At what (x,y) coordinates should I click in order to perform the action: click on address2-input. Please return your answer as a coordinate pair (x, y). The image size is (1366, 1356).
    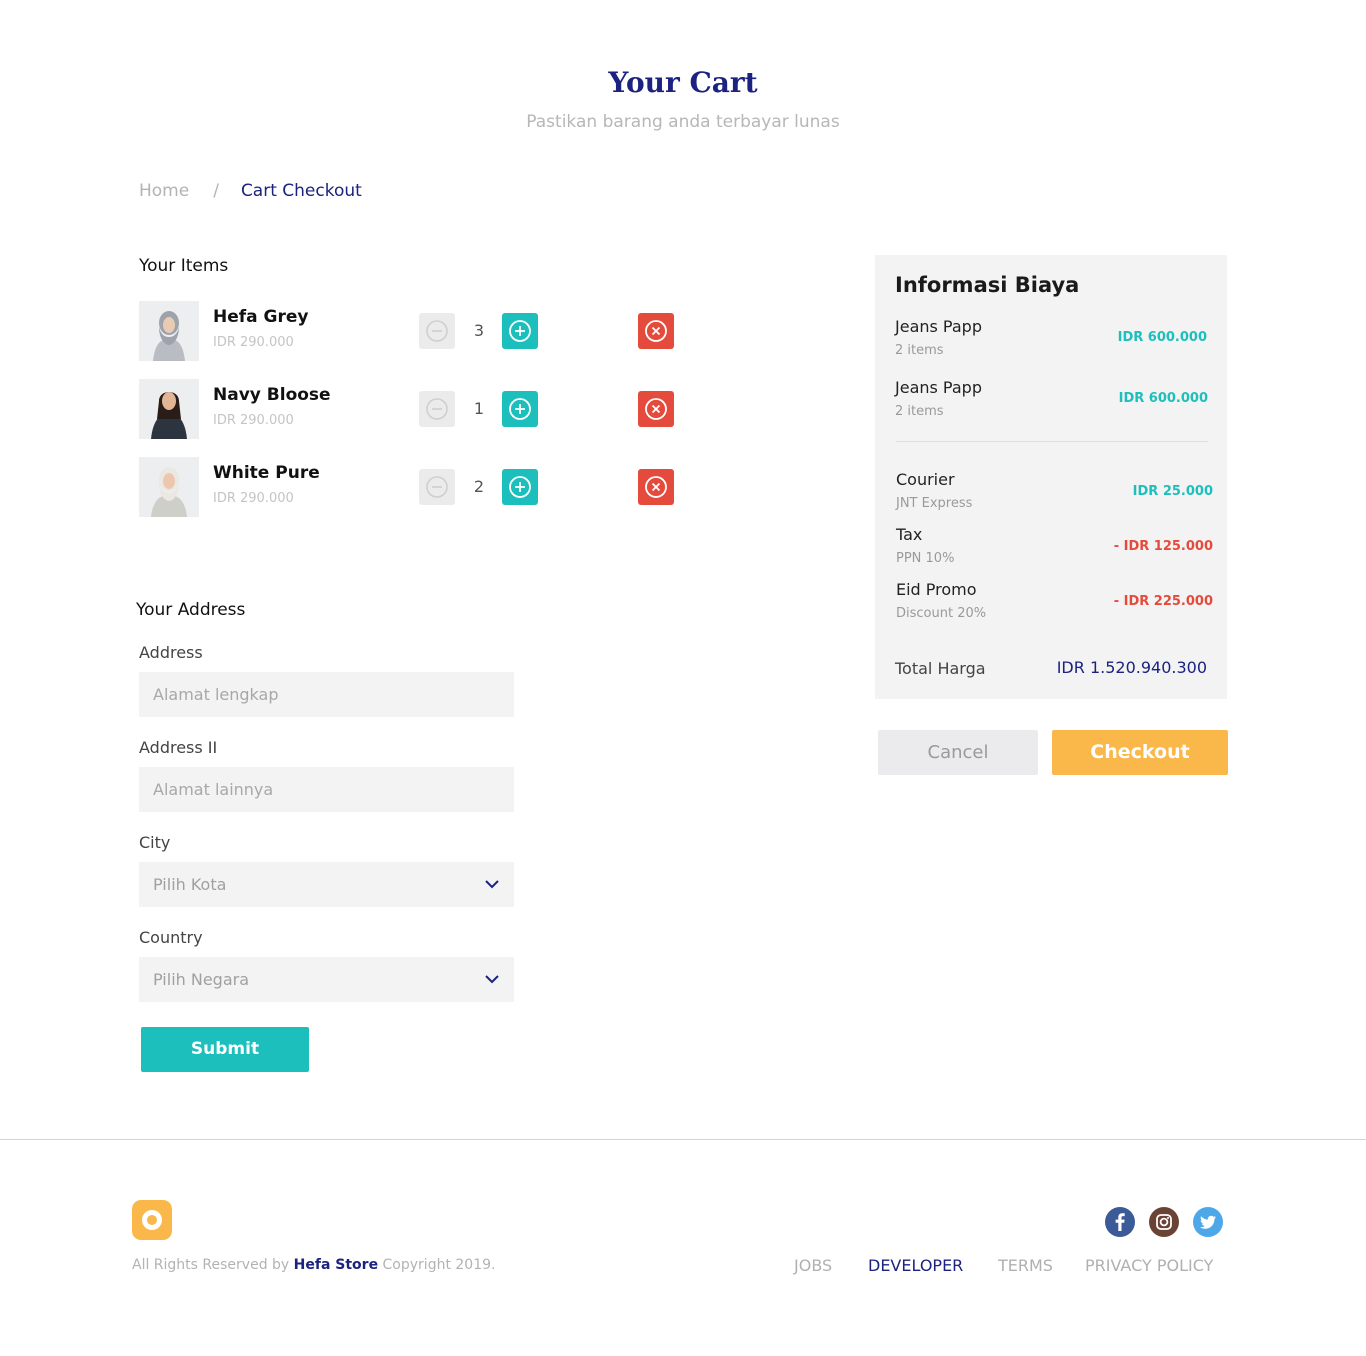
    Looking at the image, I should click on (326, 789).